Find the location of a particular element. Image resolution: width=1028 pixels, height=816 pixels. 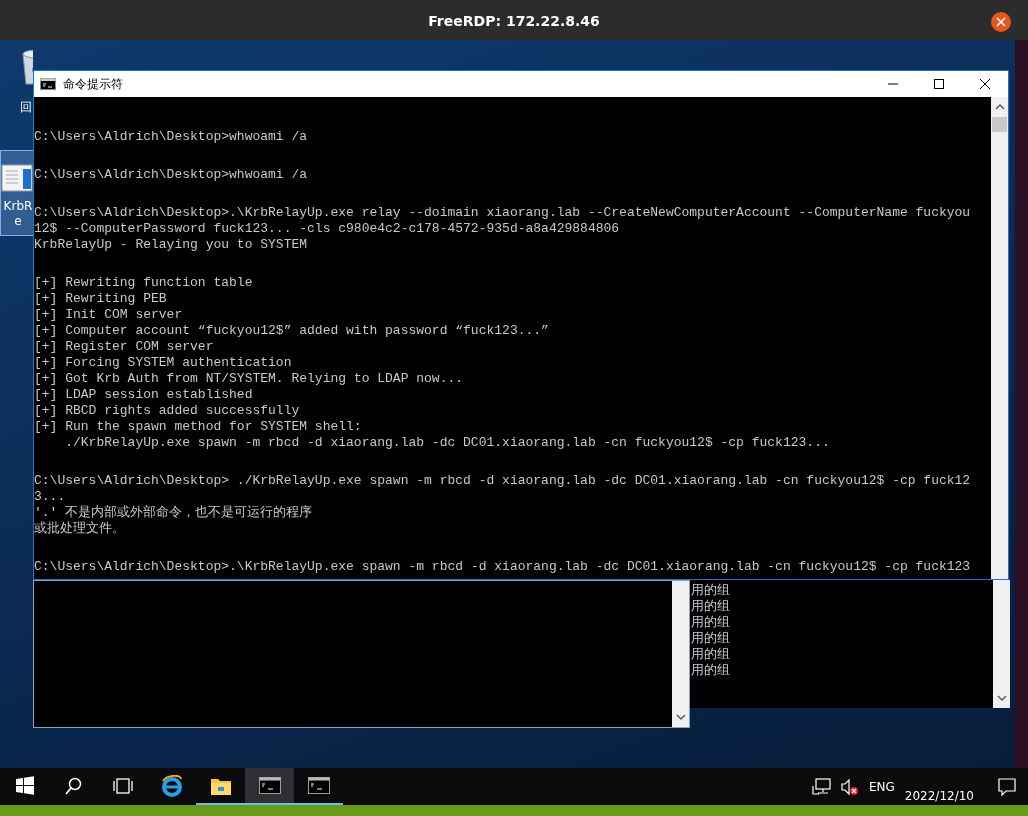

console-line: '.' 不是内部或外部命令，也不是可运行的程序 is located at coordinates (174, 513).